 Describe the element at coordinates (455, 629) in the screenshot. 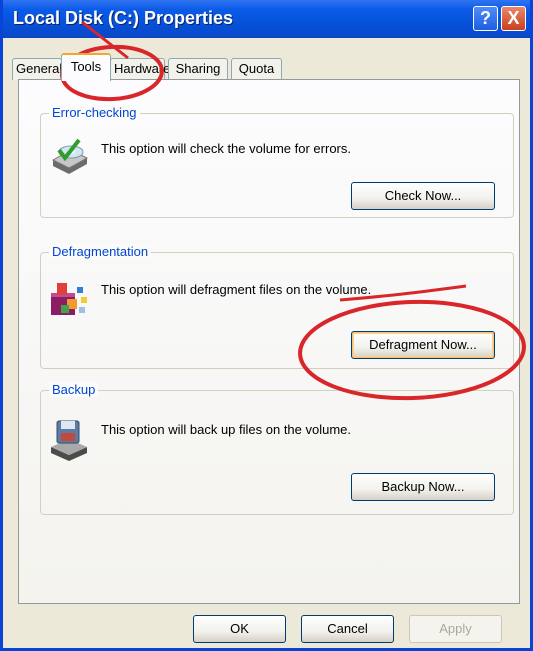

I see `apply-button: Apply` at that location.